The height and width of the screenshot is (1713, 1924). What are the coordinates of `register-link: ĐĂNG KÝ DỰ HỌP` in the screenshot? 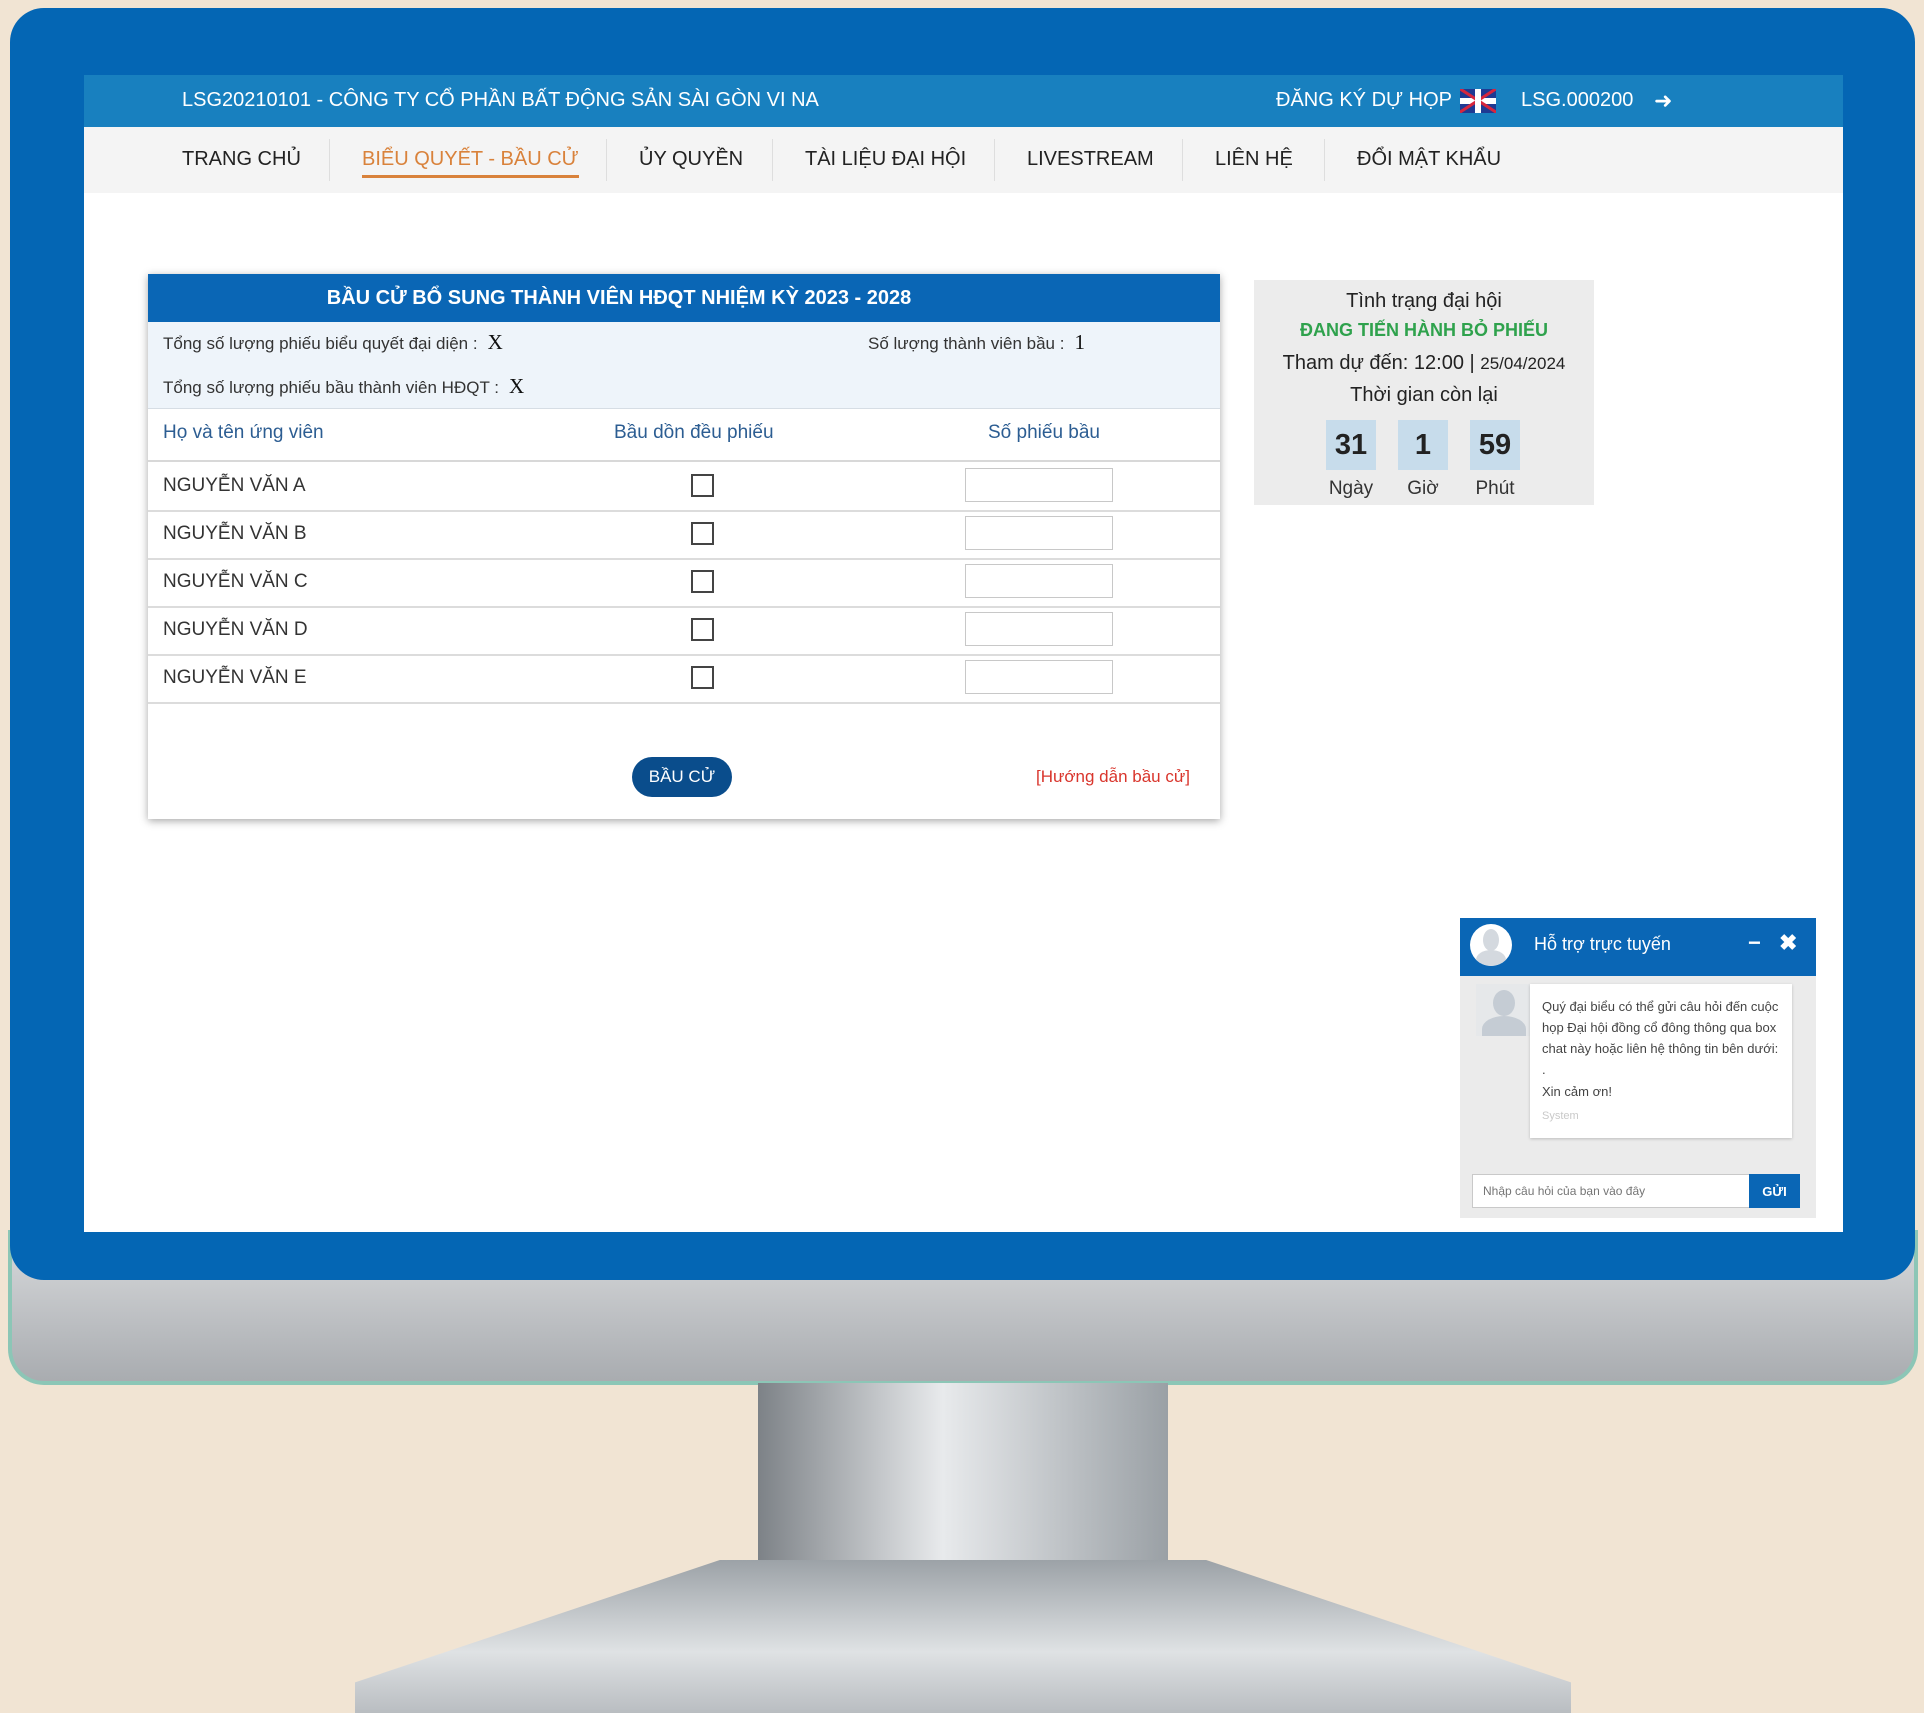 It's located at (1364, 100).